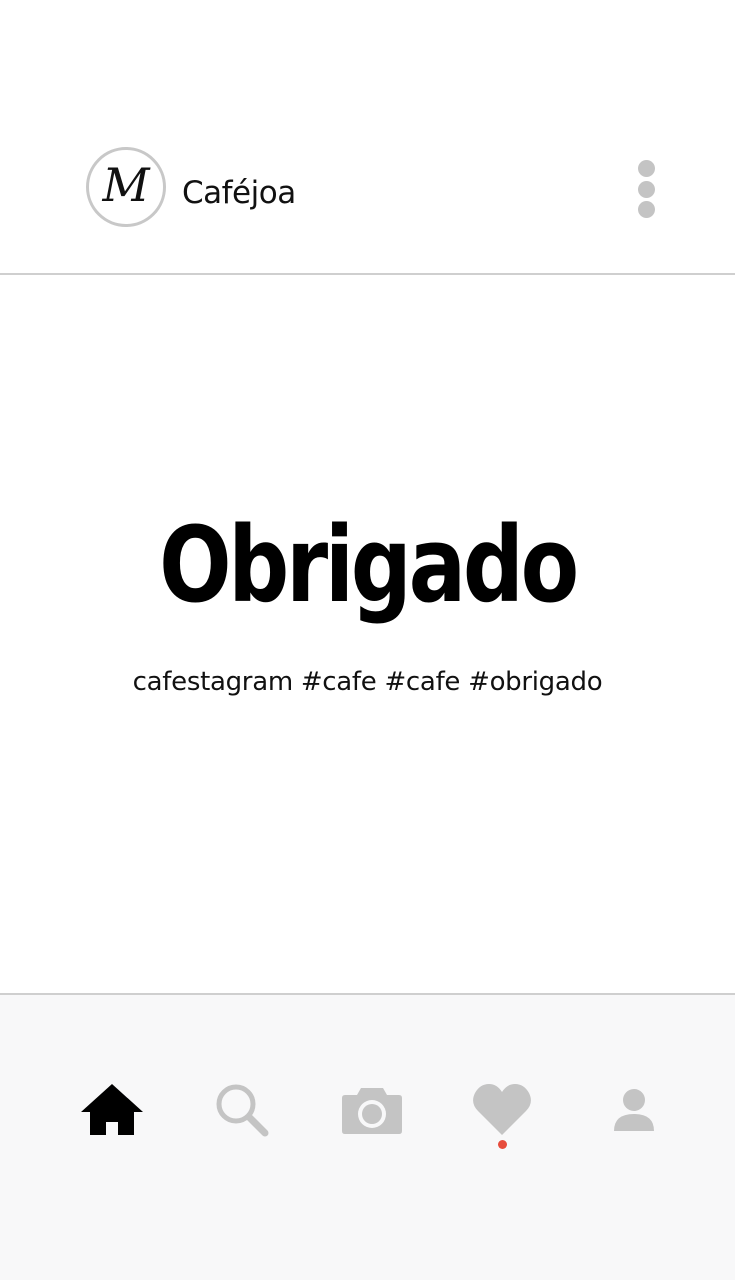 This screenshot has width=735, height=1280. I want to click on home-icon, so click(112, 1109).